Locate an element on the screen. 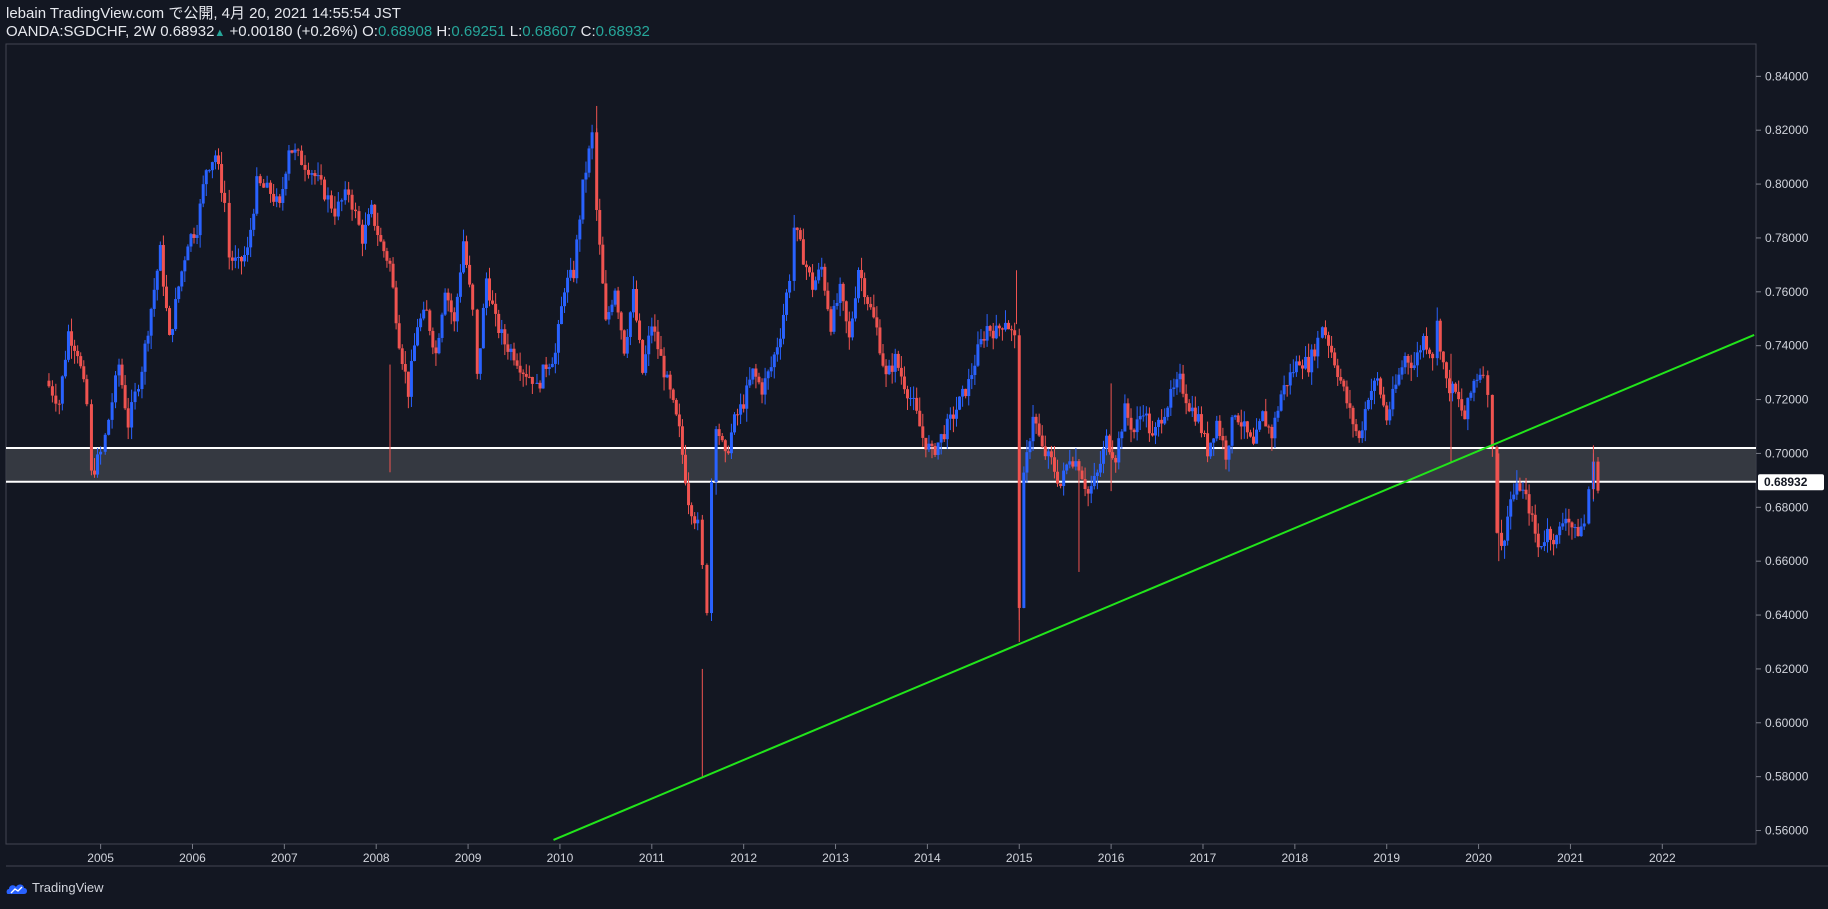 The width and height of the screenshot is (1828, 909). x-tick-label: 2012 is located at coordinates (743, 858).